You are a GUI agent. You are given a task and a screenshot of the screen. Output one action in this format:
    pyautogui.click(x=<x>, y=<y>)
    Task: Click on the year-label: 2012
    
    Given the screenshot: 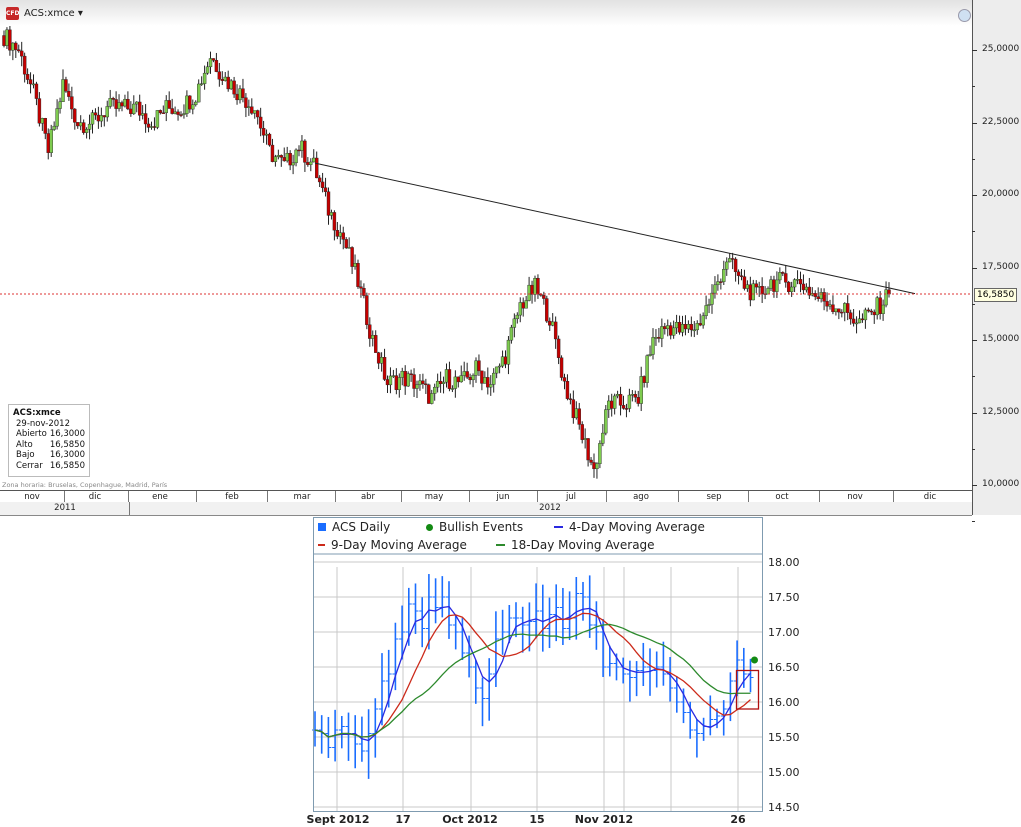 What is the action you would take?
    pyautogui.click(x=550, y=508)
    